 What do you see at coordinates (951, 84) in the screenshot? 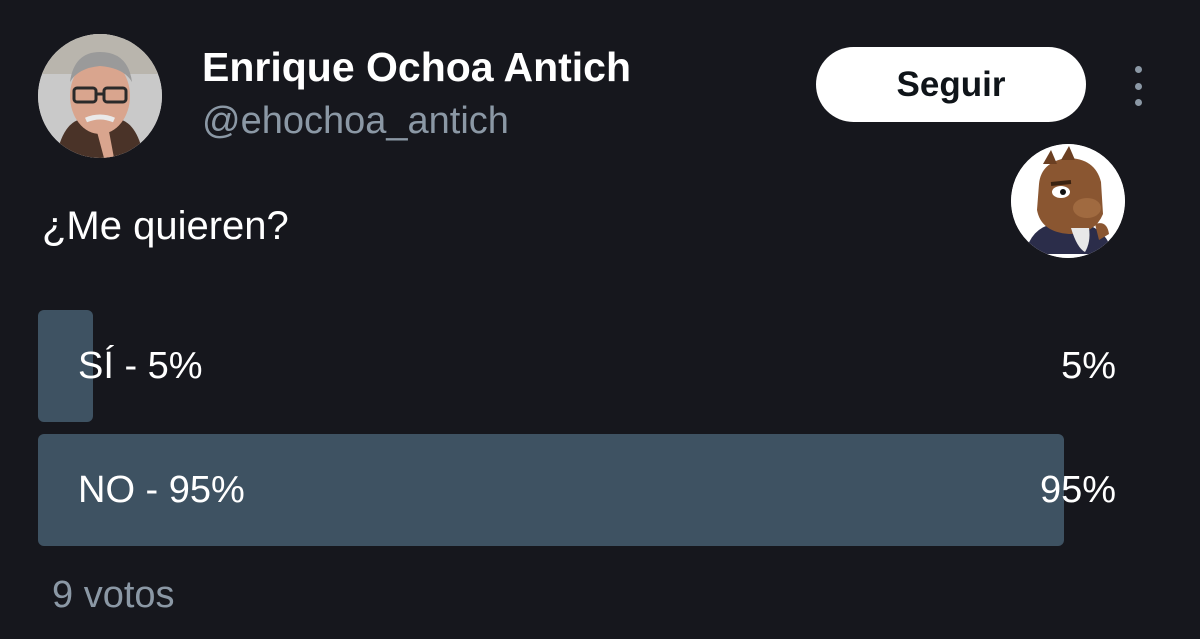
I see `follow-button: Seguir` at bounding box center [951, 84].